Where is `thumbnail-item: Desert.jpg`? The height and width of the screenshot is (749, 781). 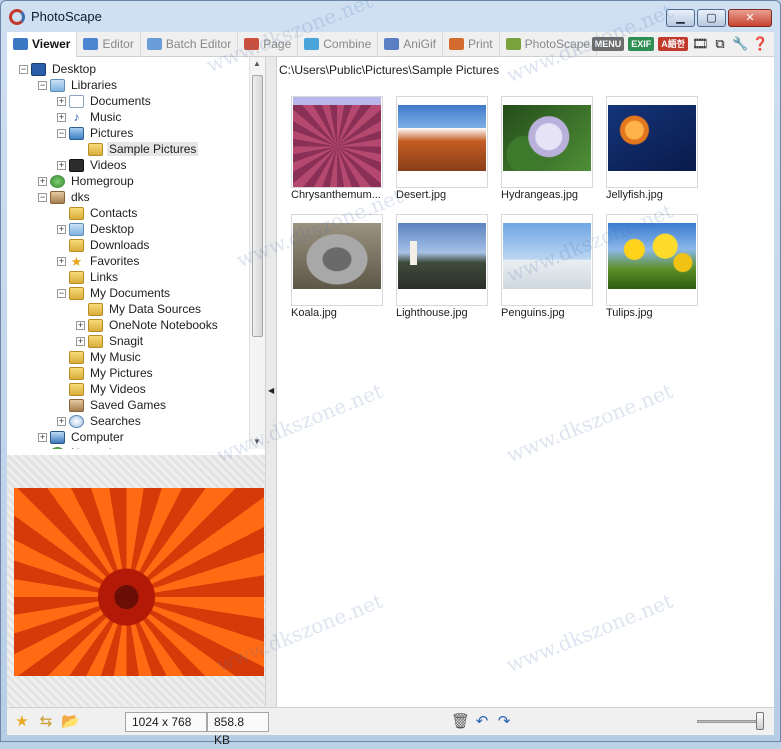
thumbnail-item: Desert.jpg is located at coordinates (442, 150).